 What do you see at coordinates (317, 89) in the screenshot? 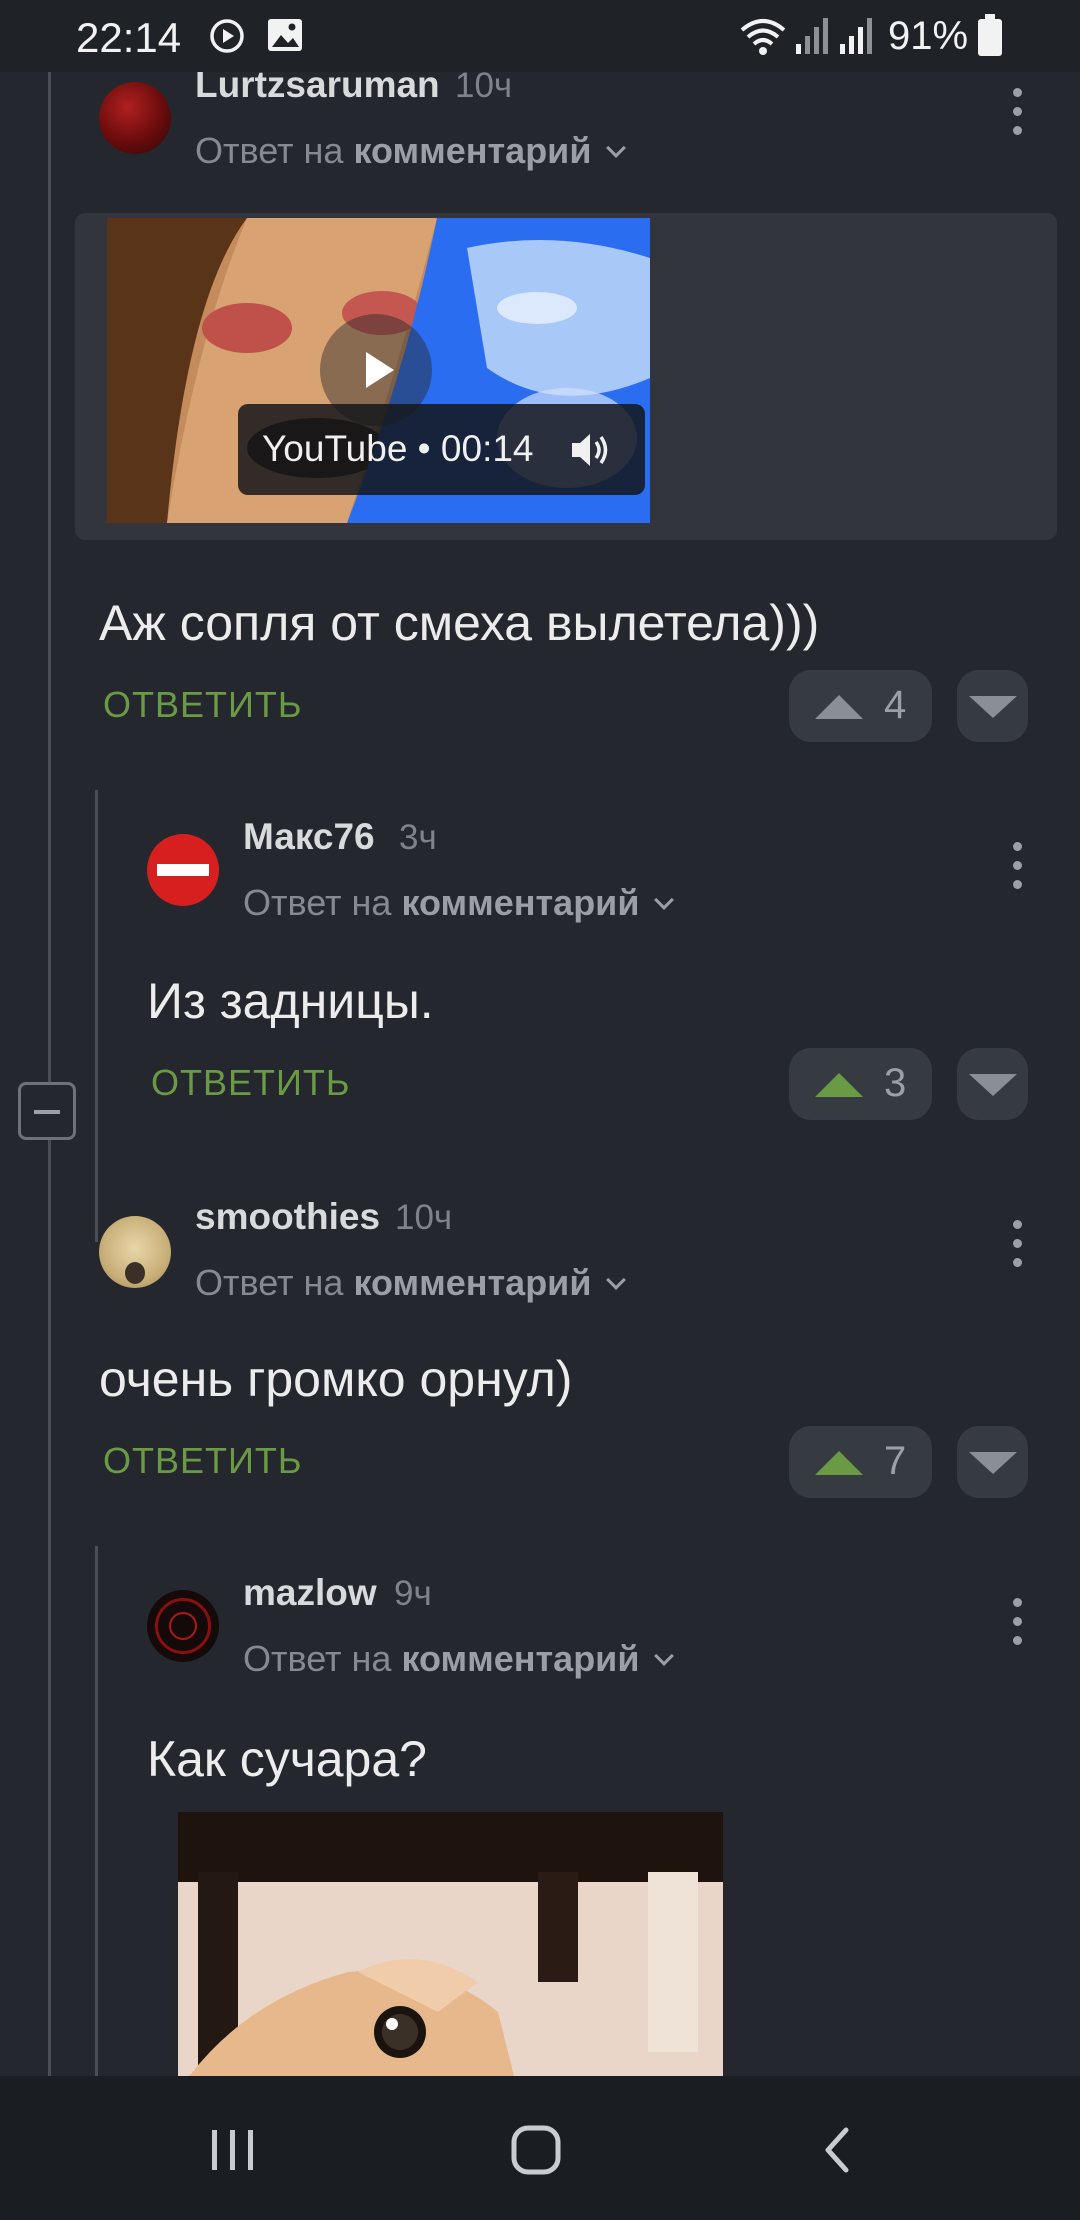
I see `comment-author: Lurtzsaruman` at bounding box center [317, 89].